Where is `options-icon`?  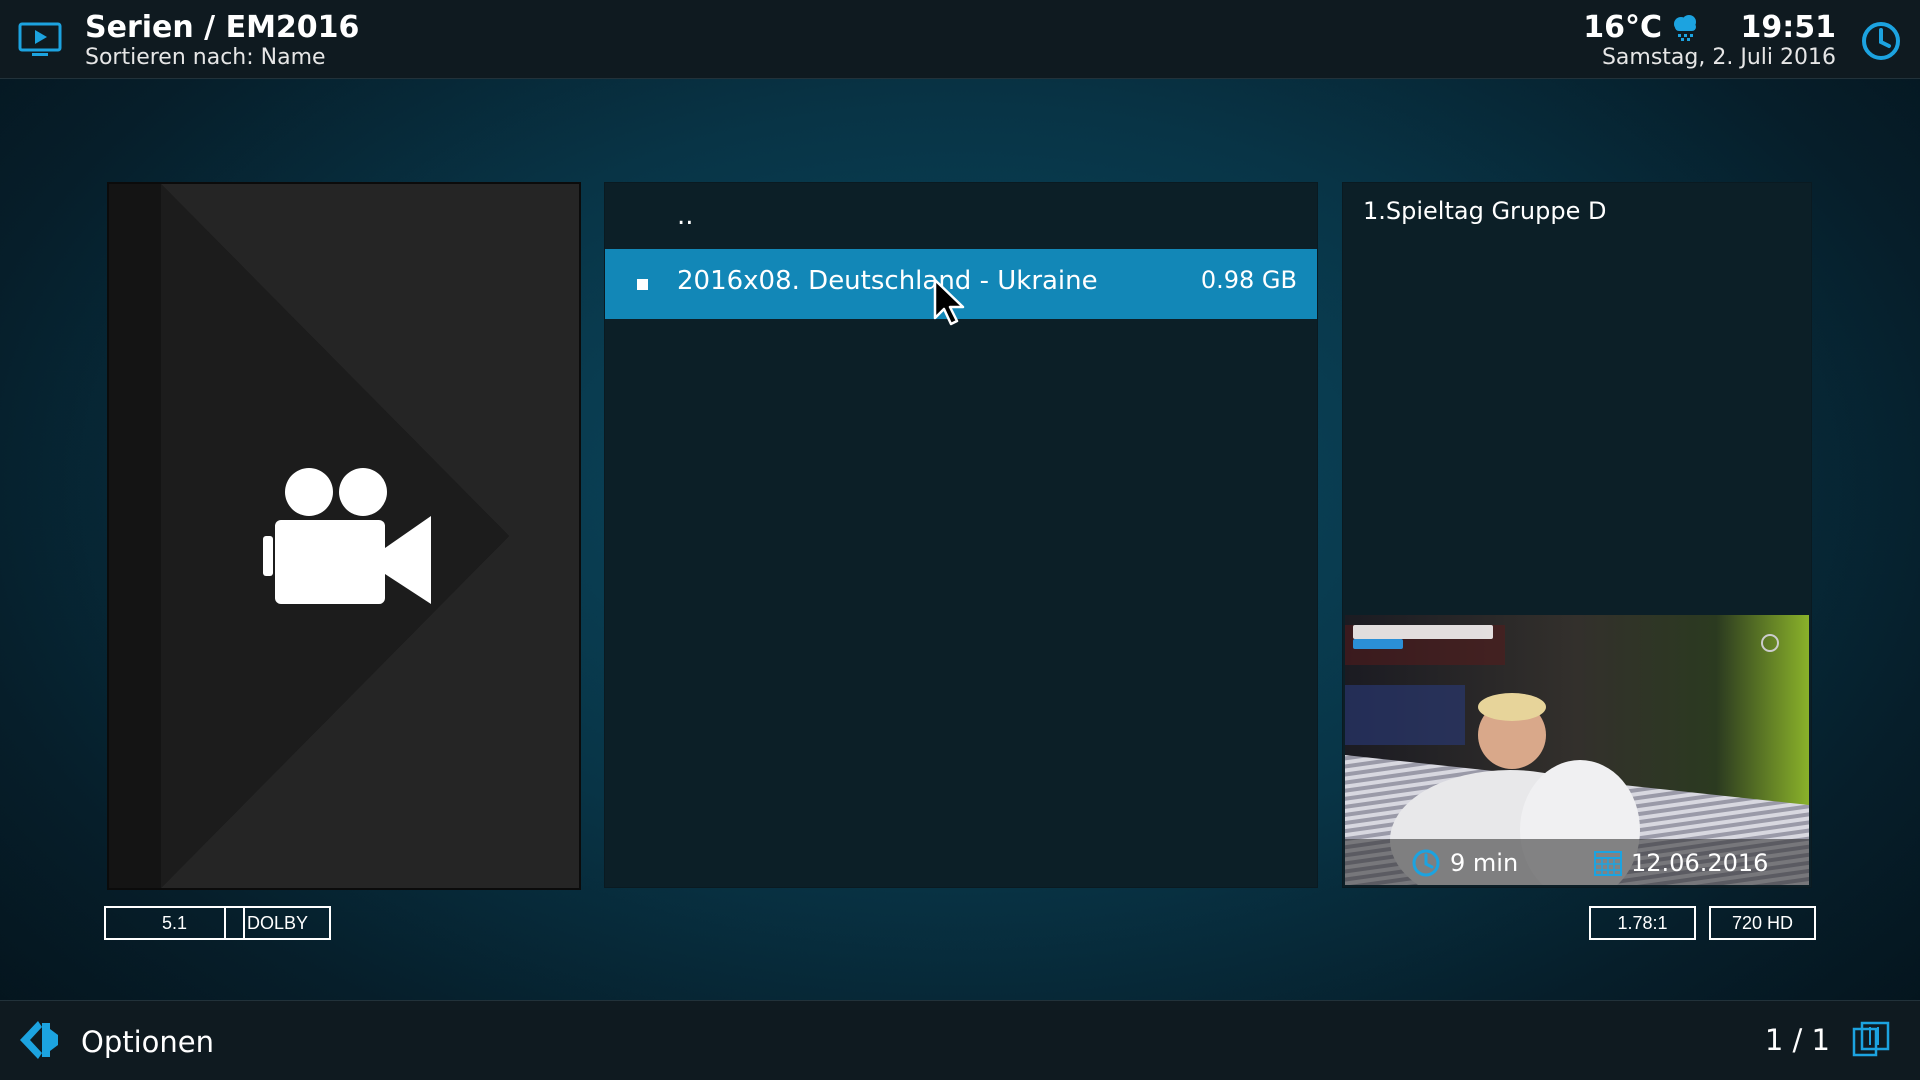 options-icon is located at coordinates (39, 1040).